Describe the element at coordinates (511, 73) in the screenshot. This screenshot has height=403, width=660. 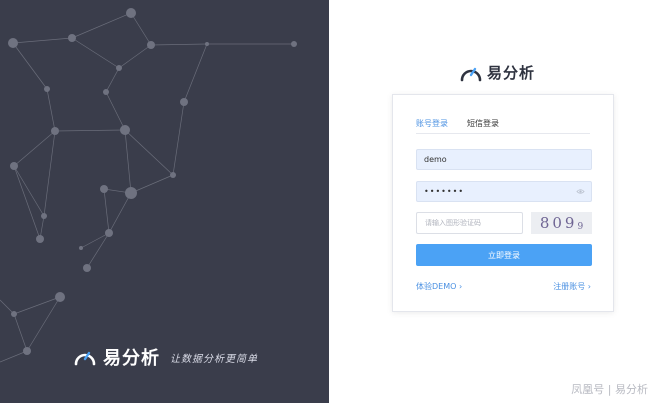
I see `right-brand-name: 易分析` at that location.